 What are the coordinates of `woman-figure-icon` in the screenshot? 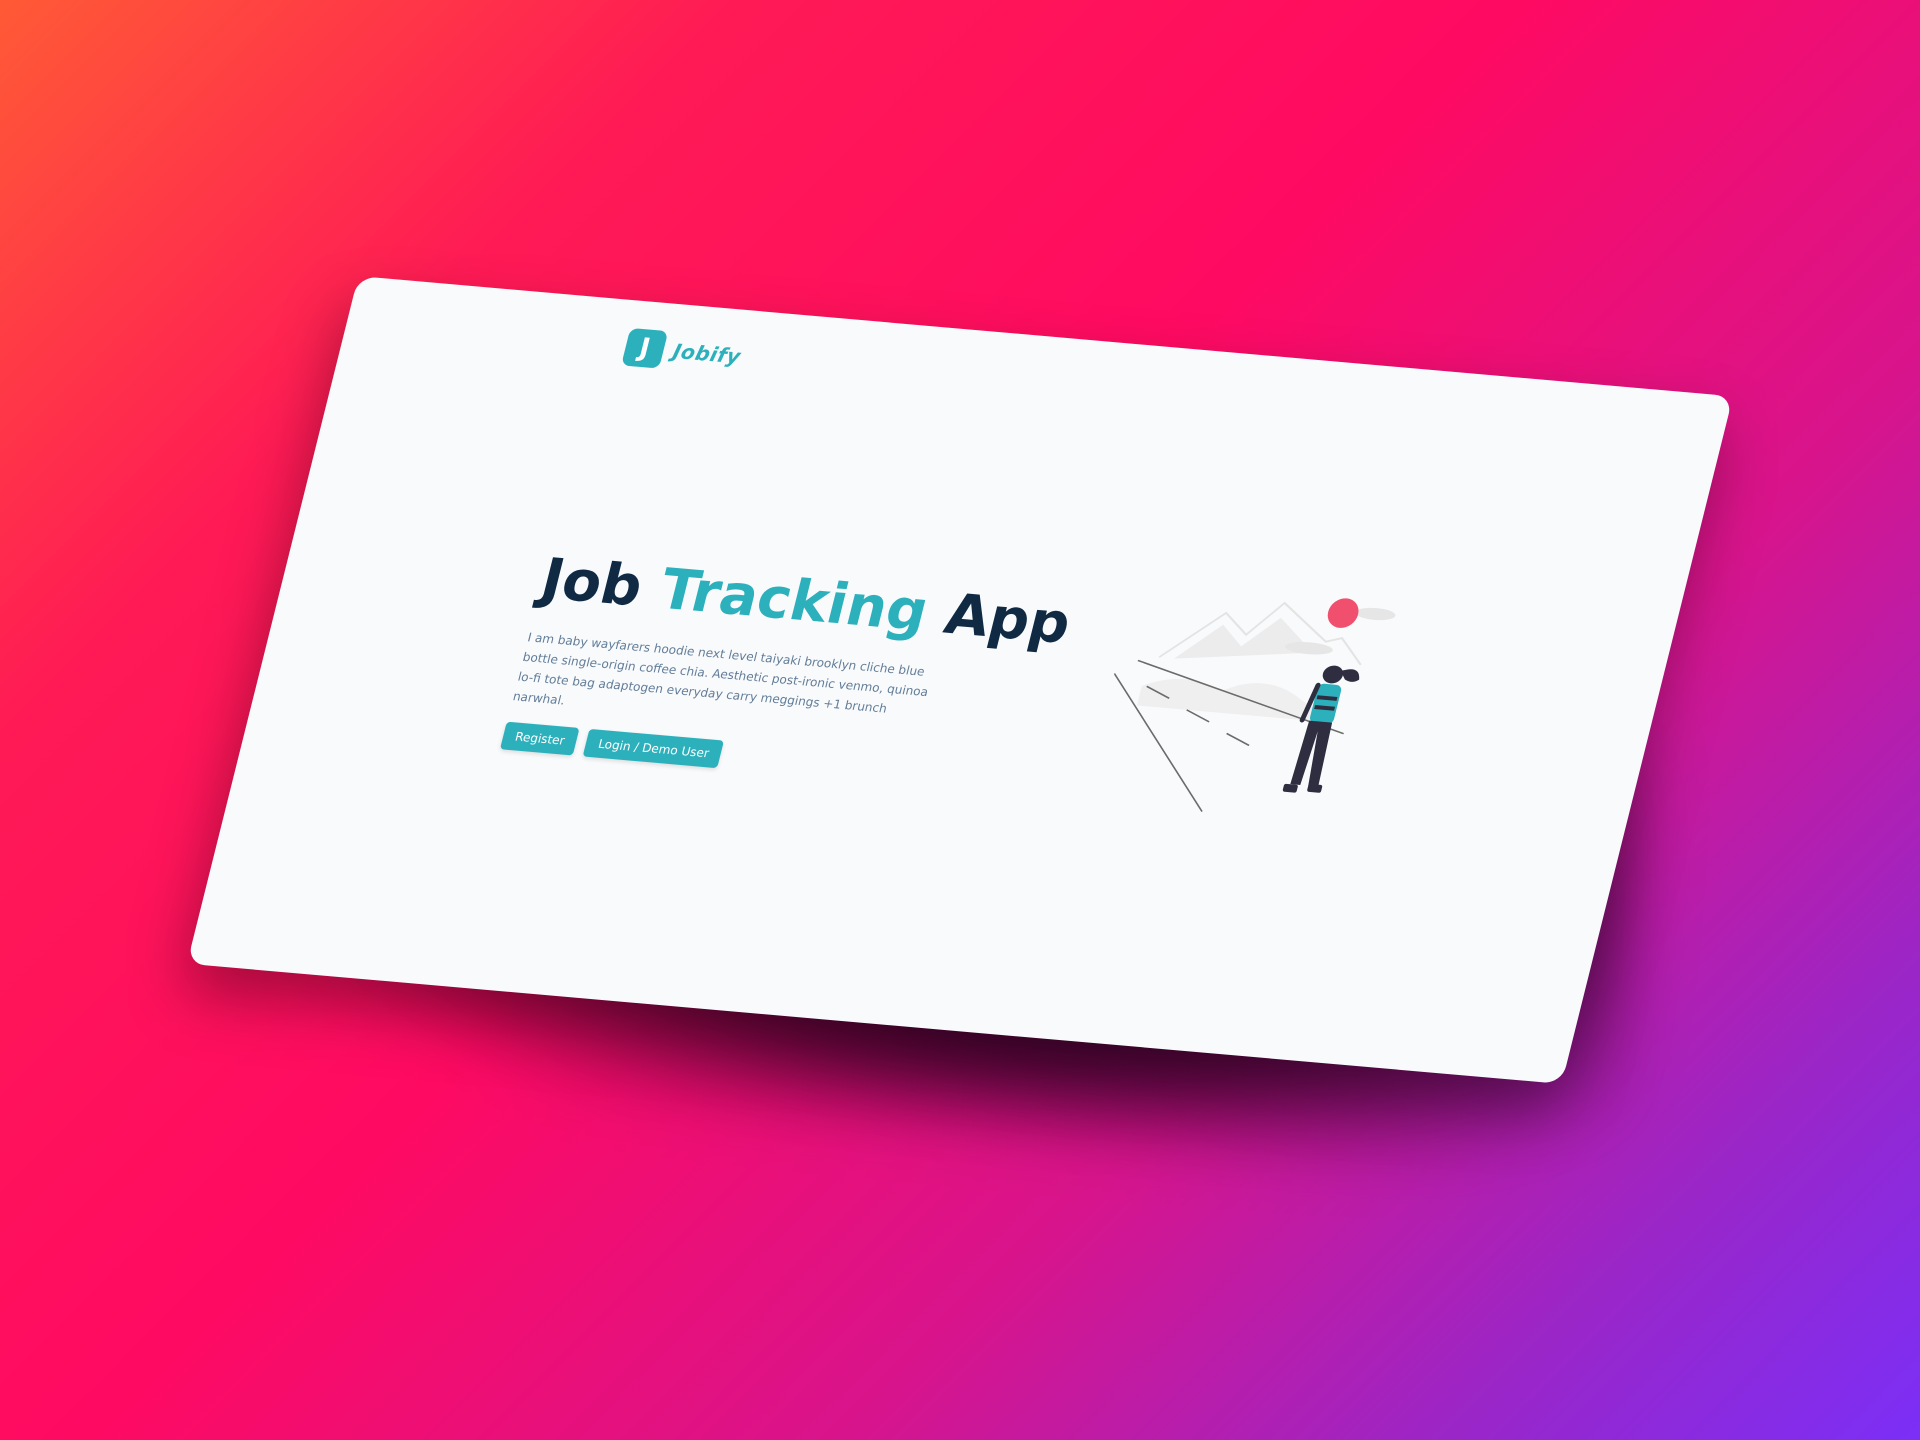 It's located at (1321, 729).